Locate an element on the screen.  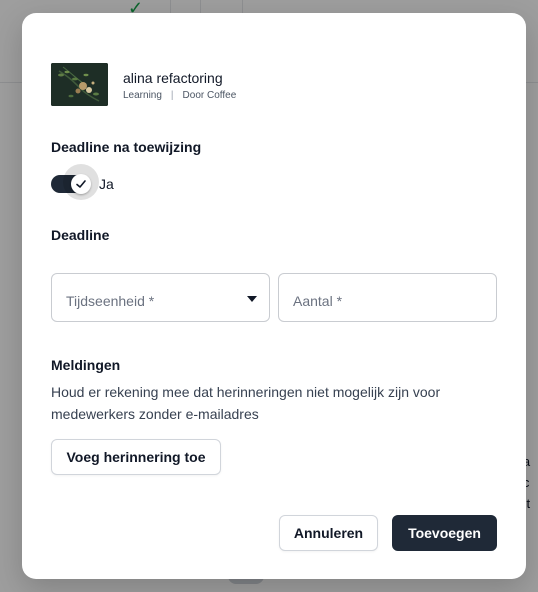
add-reminder-button: Voeg herinnering toe is located at coordinates (136, 457).